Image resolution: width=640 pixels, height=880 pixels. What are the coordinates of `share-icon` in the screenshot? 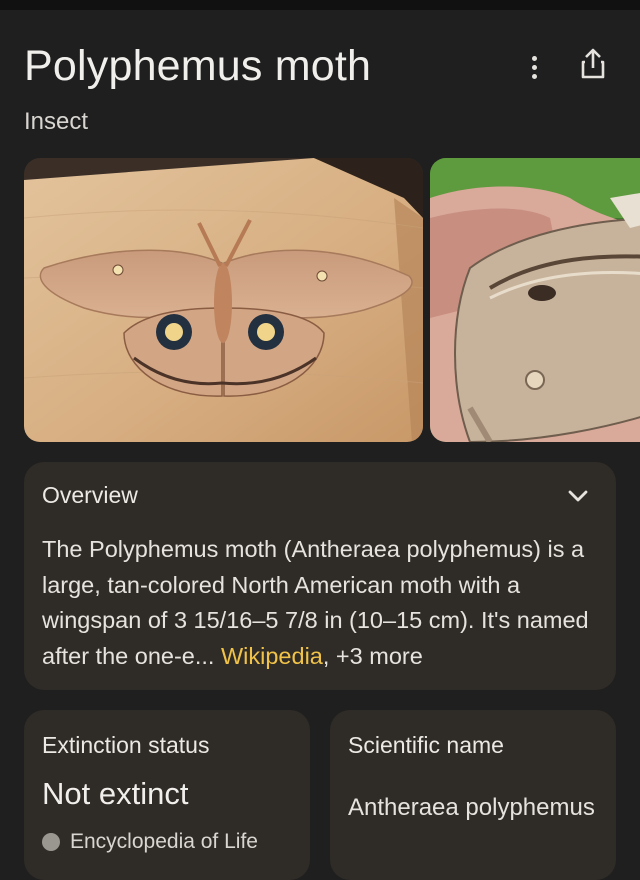 It's located at (593, 64).